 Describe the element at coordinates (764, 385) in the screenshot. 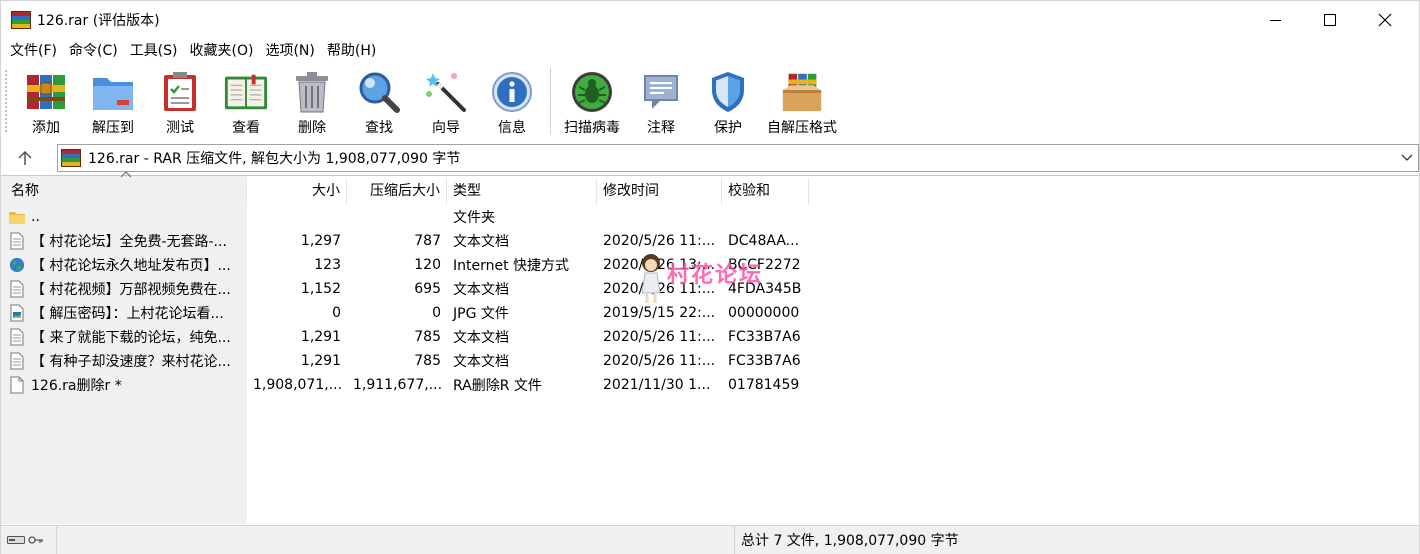

I see `file-crc: 01781459` at that location.